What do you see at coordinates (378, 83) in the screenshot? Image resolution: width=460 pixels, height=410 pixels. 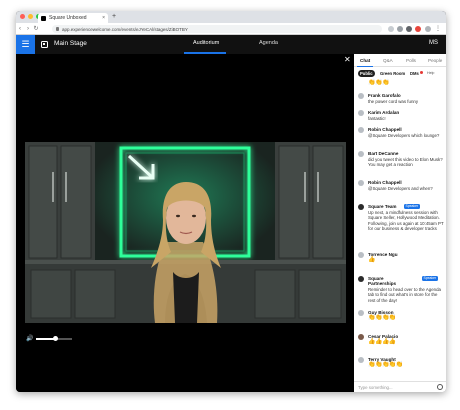 I see `reaction-emoji: 👏👏👏` at bounding box center [378, 83].